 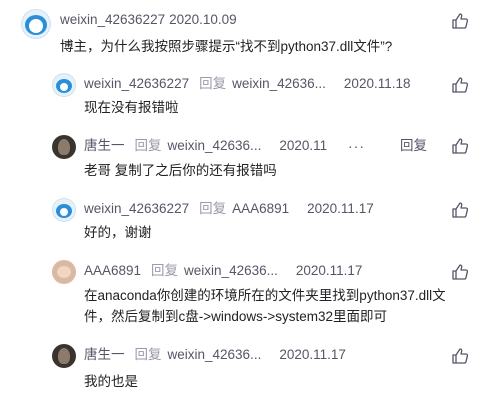 I want to click on reply-text-line-2: 件，然后复制到c盘->windows->system32里面即可, so click(x=236, y=316).